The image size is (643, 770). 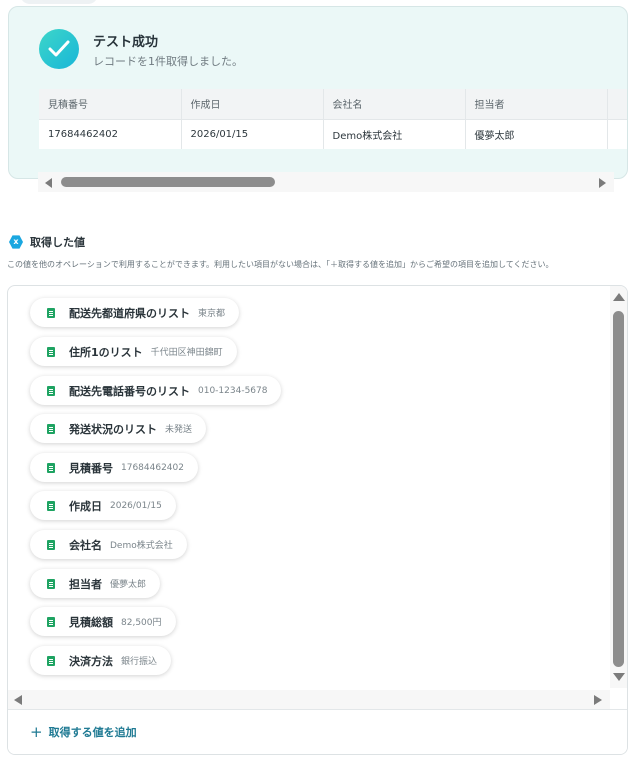 What do you see at coordinates (326, 182) in the screenshot?
I see `result-horizontal-scrollbar` at bounding box center [326, 182].